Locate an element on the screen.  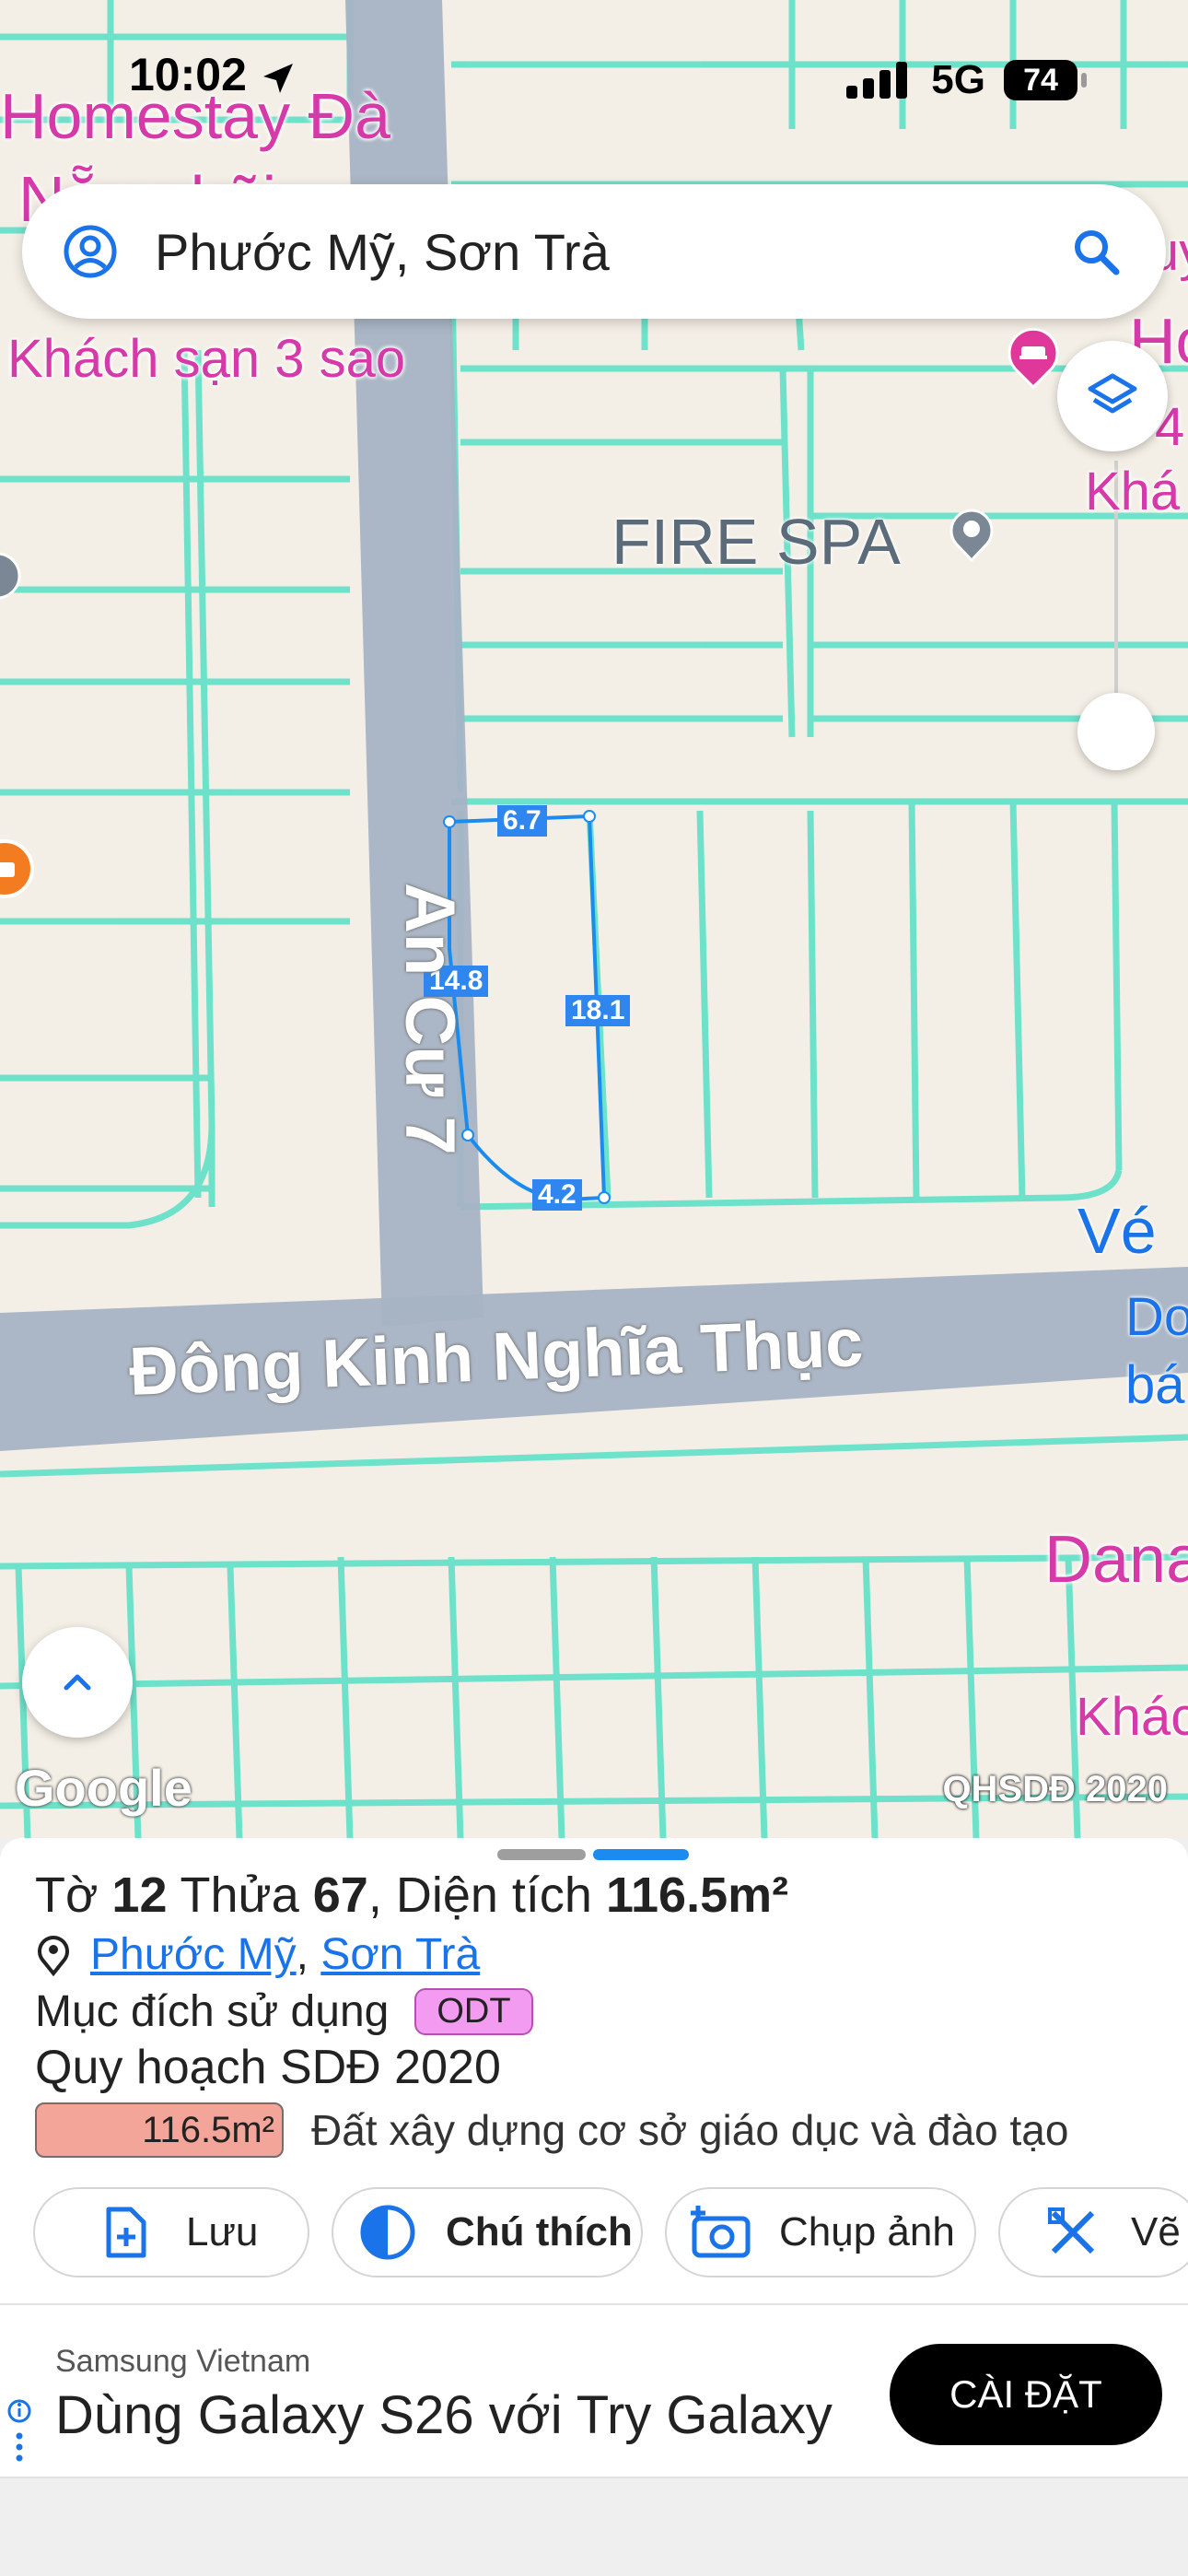
battery-icon: 74 is located at coordinates (1045, 80).